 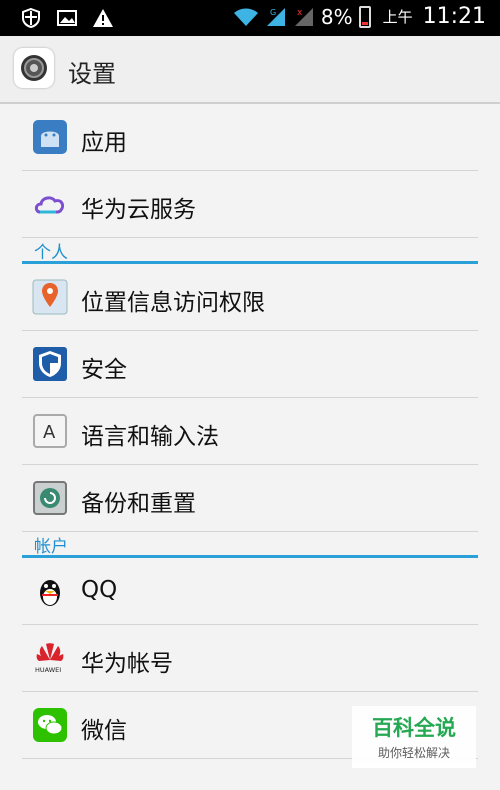 I want to click on settings-item-label: 安全, so click(x=104, y=370).